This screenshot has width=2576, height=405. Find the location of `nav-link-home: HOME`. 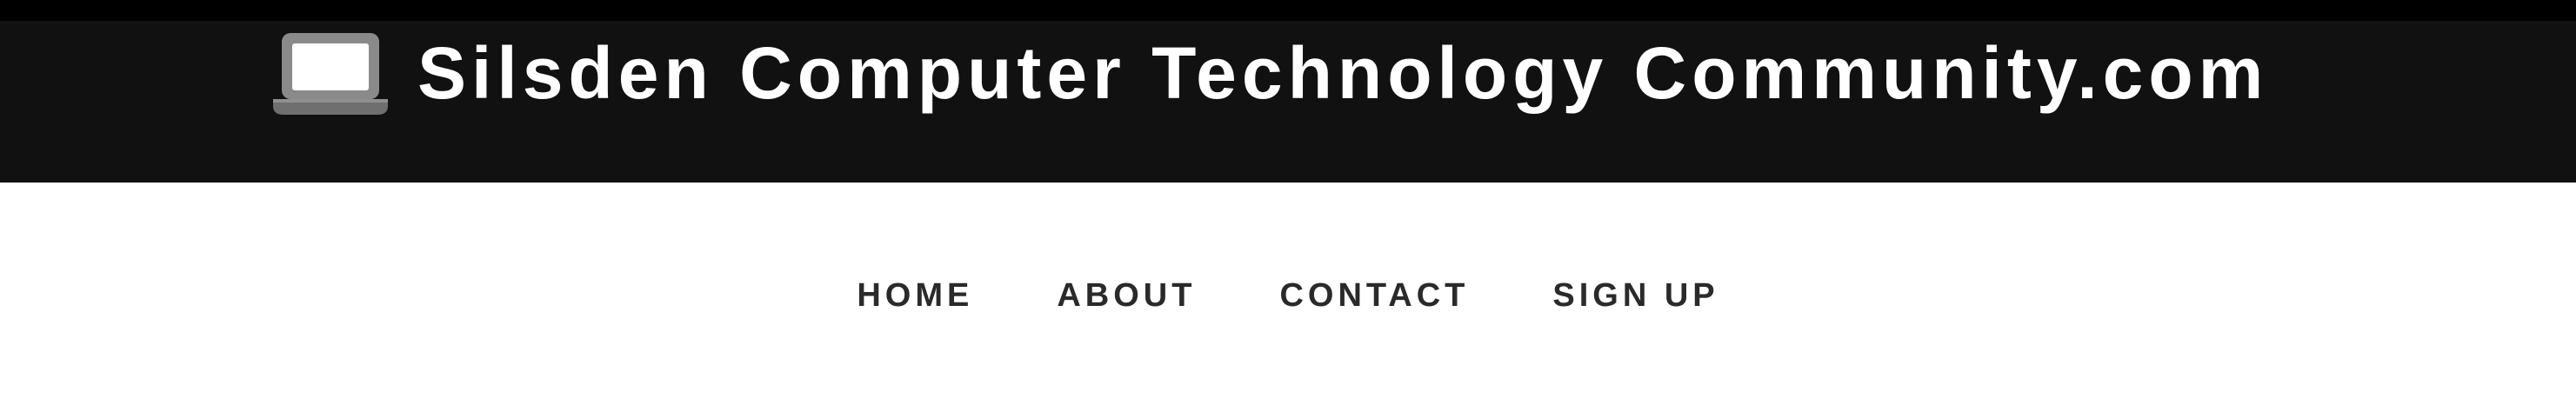

nav-link-home: HOME is located at coordinates (915, 295).